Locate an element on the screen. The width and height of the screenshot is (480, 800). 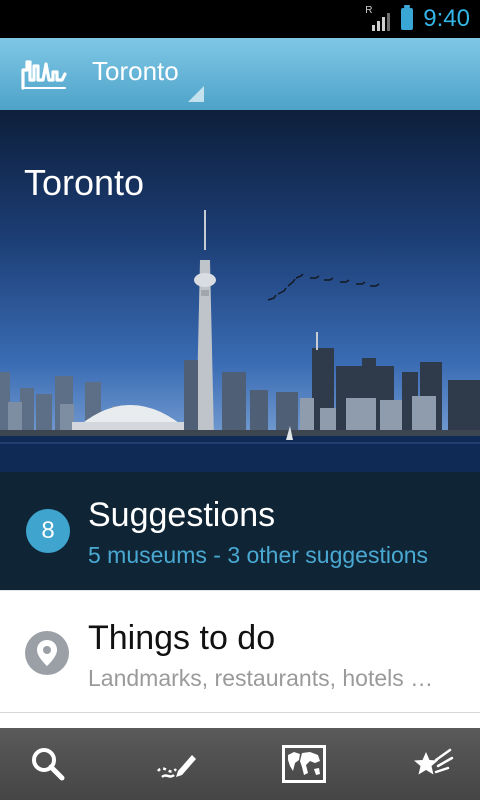
tab-favorites is located at coordinates (432, 764).